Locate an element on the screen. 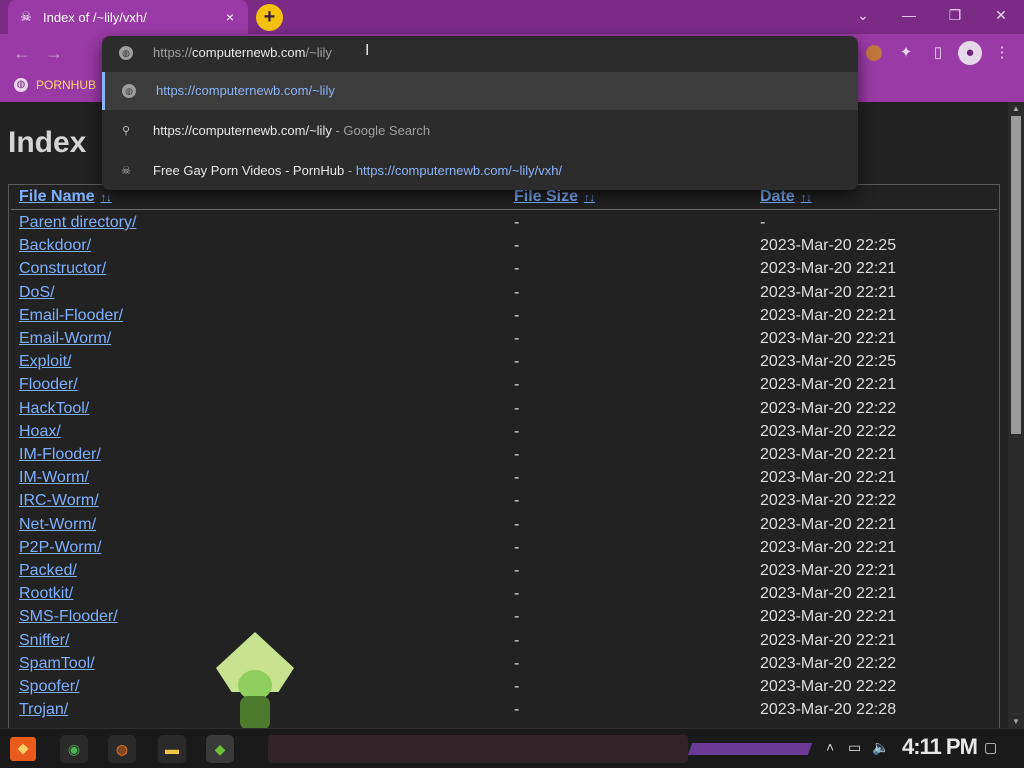  extension-avatar-icon is located at coordinates (874, 53).